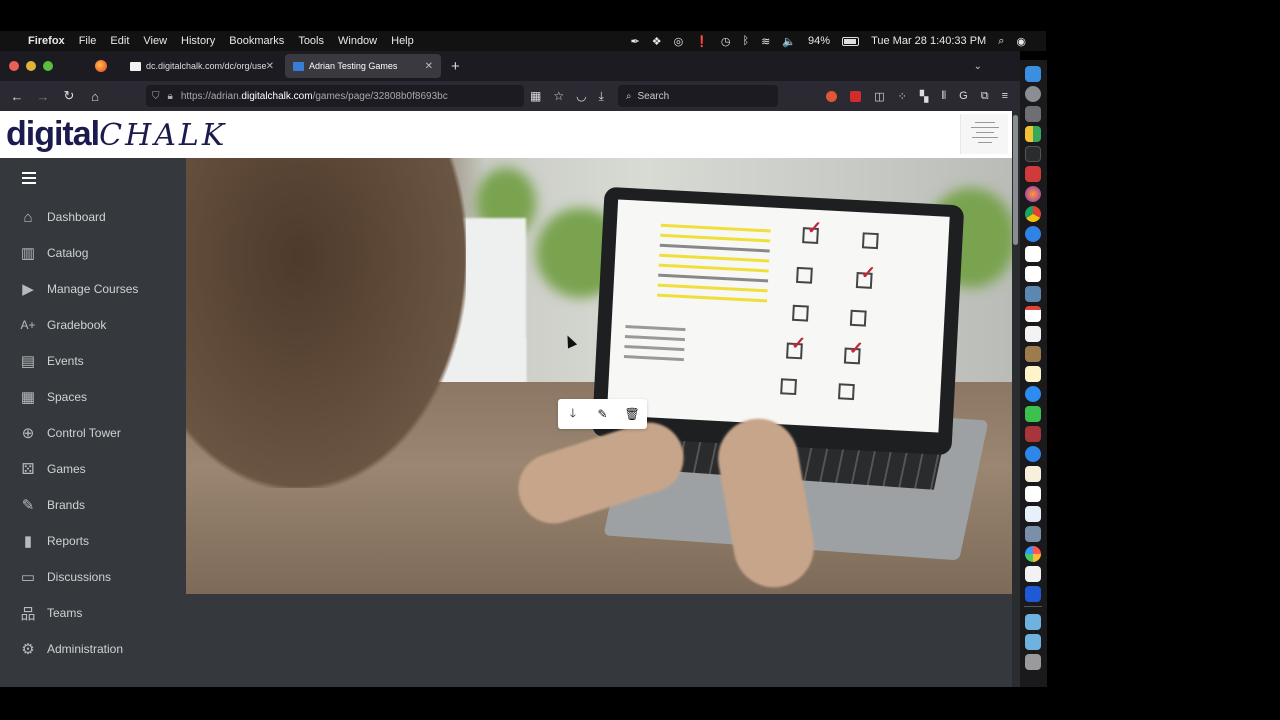  I want to click on keynote-icon, so click(1033, 514).